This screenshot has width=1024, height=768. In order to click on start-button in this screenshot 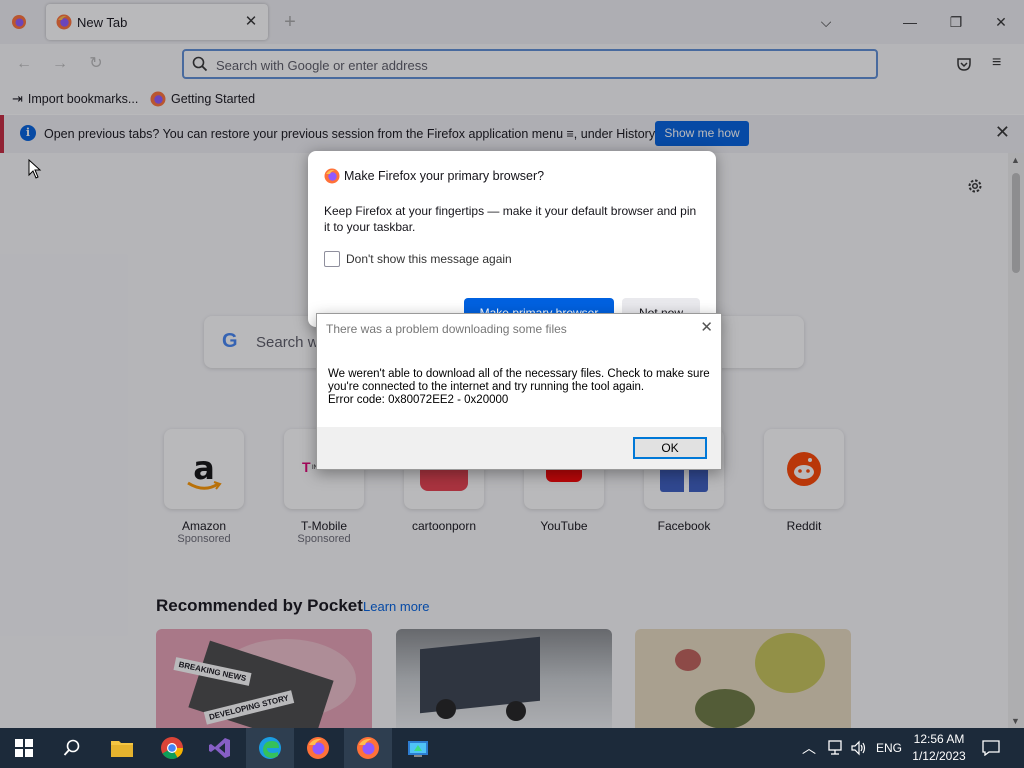, I will do `click(24, 748)`.